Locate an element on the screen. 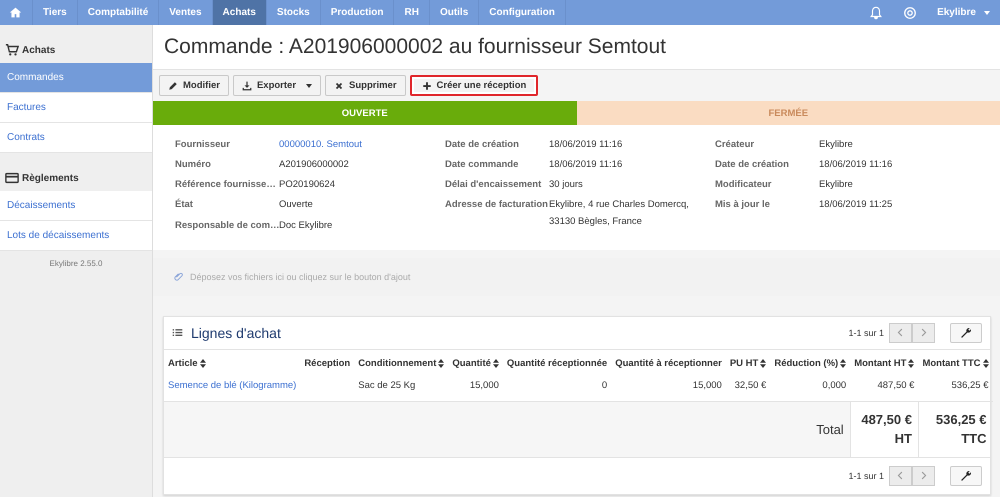  field-label: Adresse de facturation is located at coordinates (497, 205).